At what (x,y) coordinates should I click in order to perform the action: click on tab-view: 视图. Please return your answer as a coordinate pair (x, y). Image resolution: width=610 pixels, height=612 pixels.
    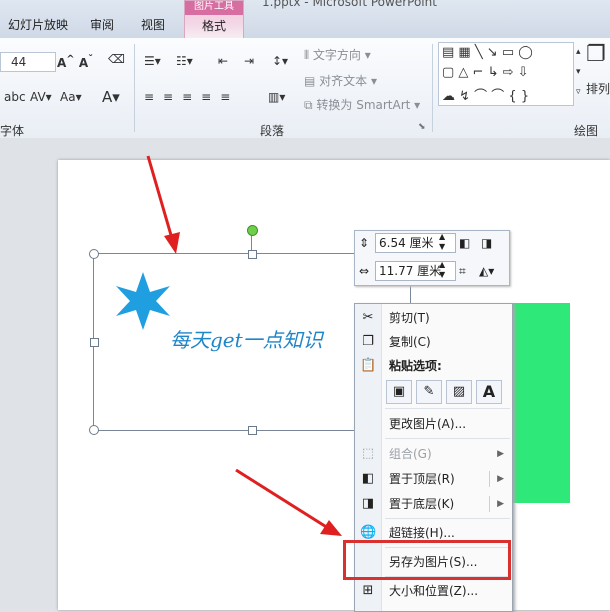
    Looking at the image, I should click on (153, 25).